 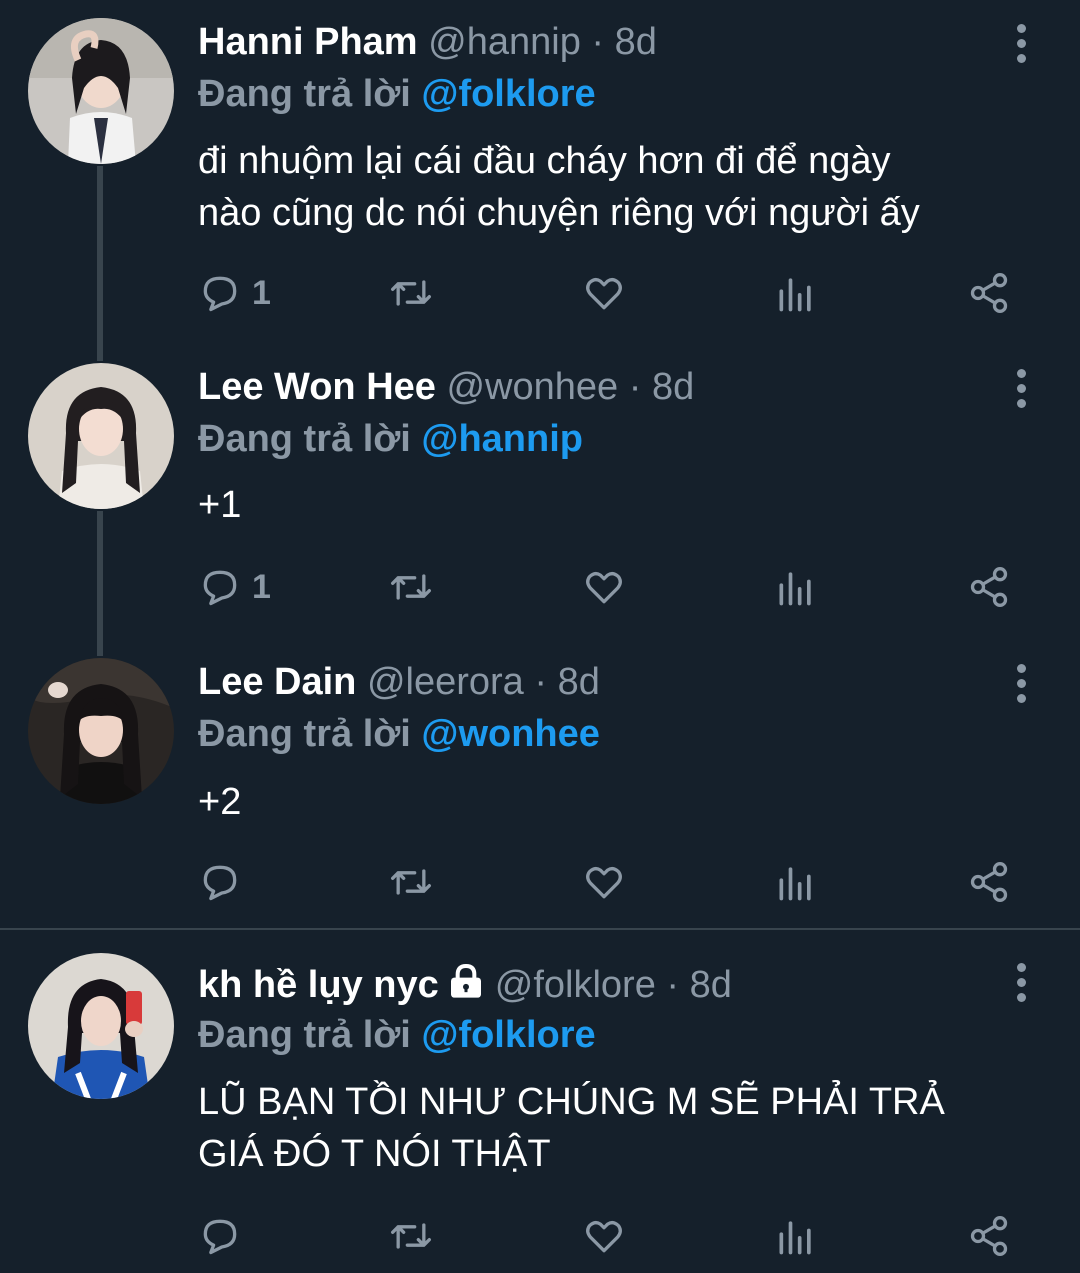 I want to click on tweet-header: kh hề lụy nyc @folklore · 8d, so click(x=465, y=985).